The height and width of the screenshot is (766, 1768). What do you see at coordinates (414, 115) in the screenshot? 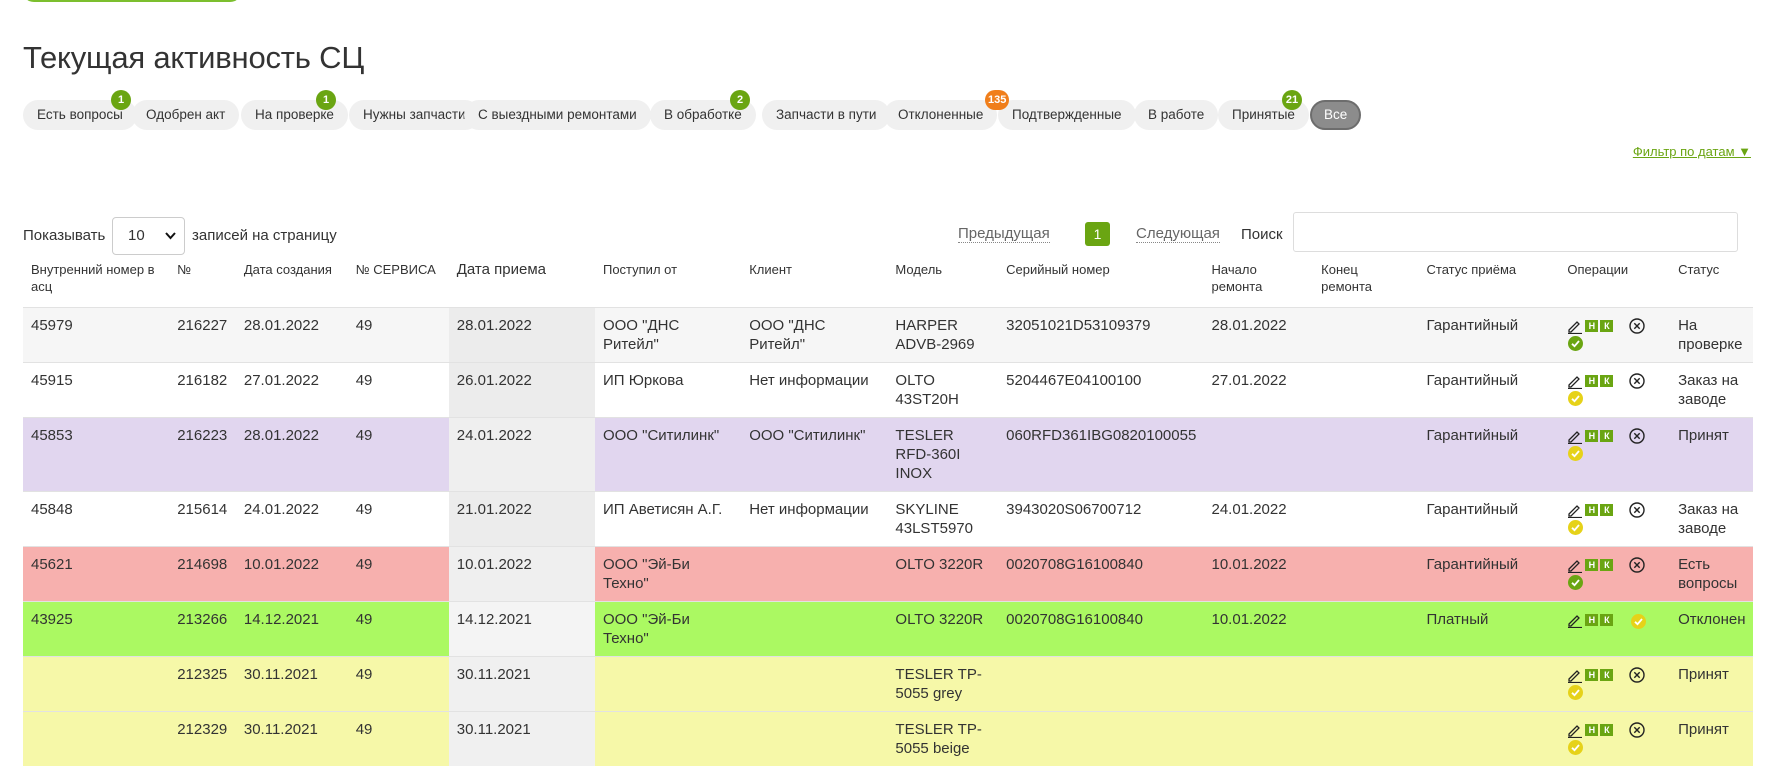
I see `filter-pill-4: Нужны запчасти` at bounding box center [414, 115].